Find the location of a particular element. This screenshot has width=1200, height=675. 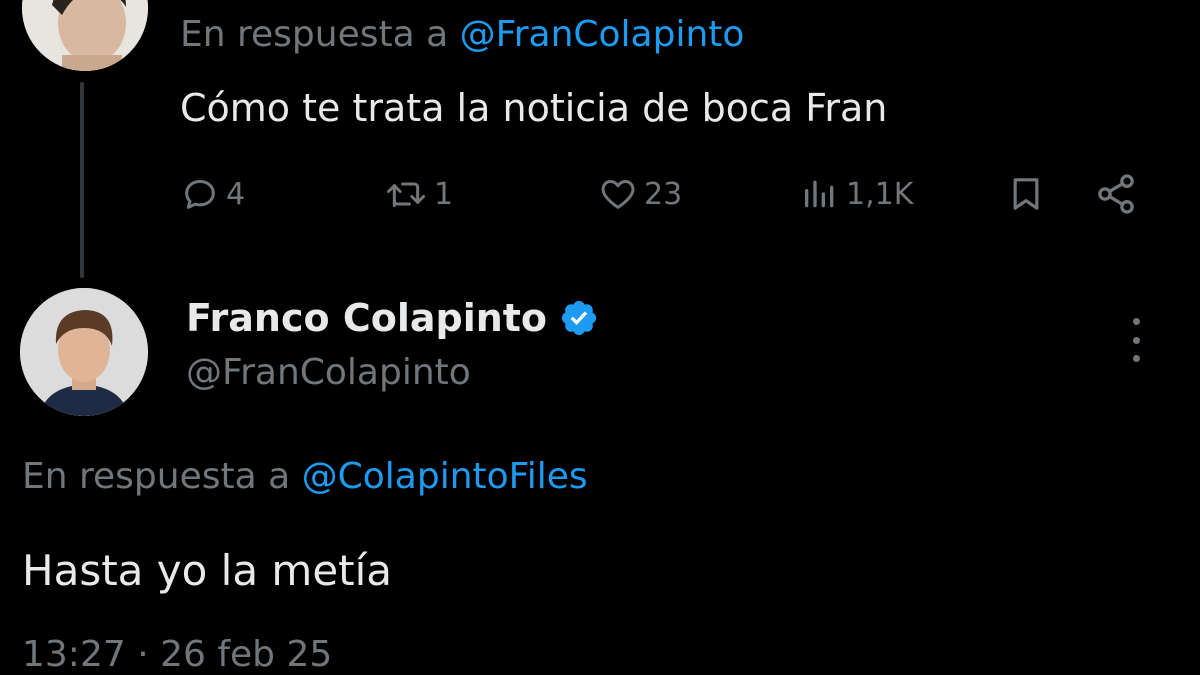

main-reply-to: En respuesta a @ColapintoFiles is located at coordinates (305, 476).